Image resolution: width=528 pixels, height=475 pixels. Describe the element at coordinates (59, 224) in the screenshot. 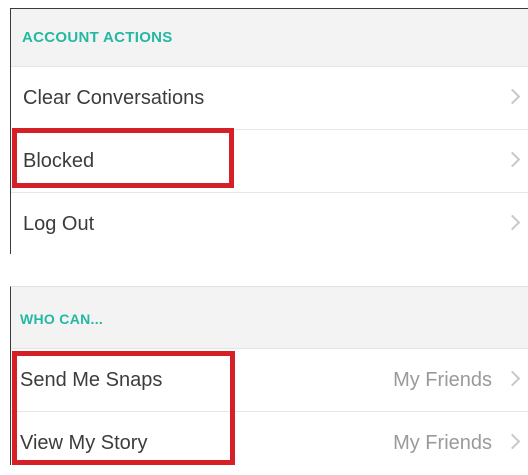

I see `log-out-label: Log Out` at that location.